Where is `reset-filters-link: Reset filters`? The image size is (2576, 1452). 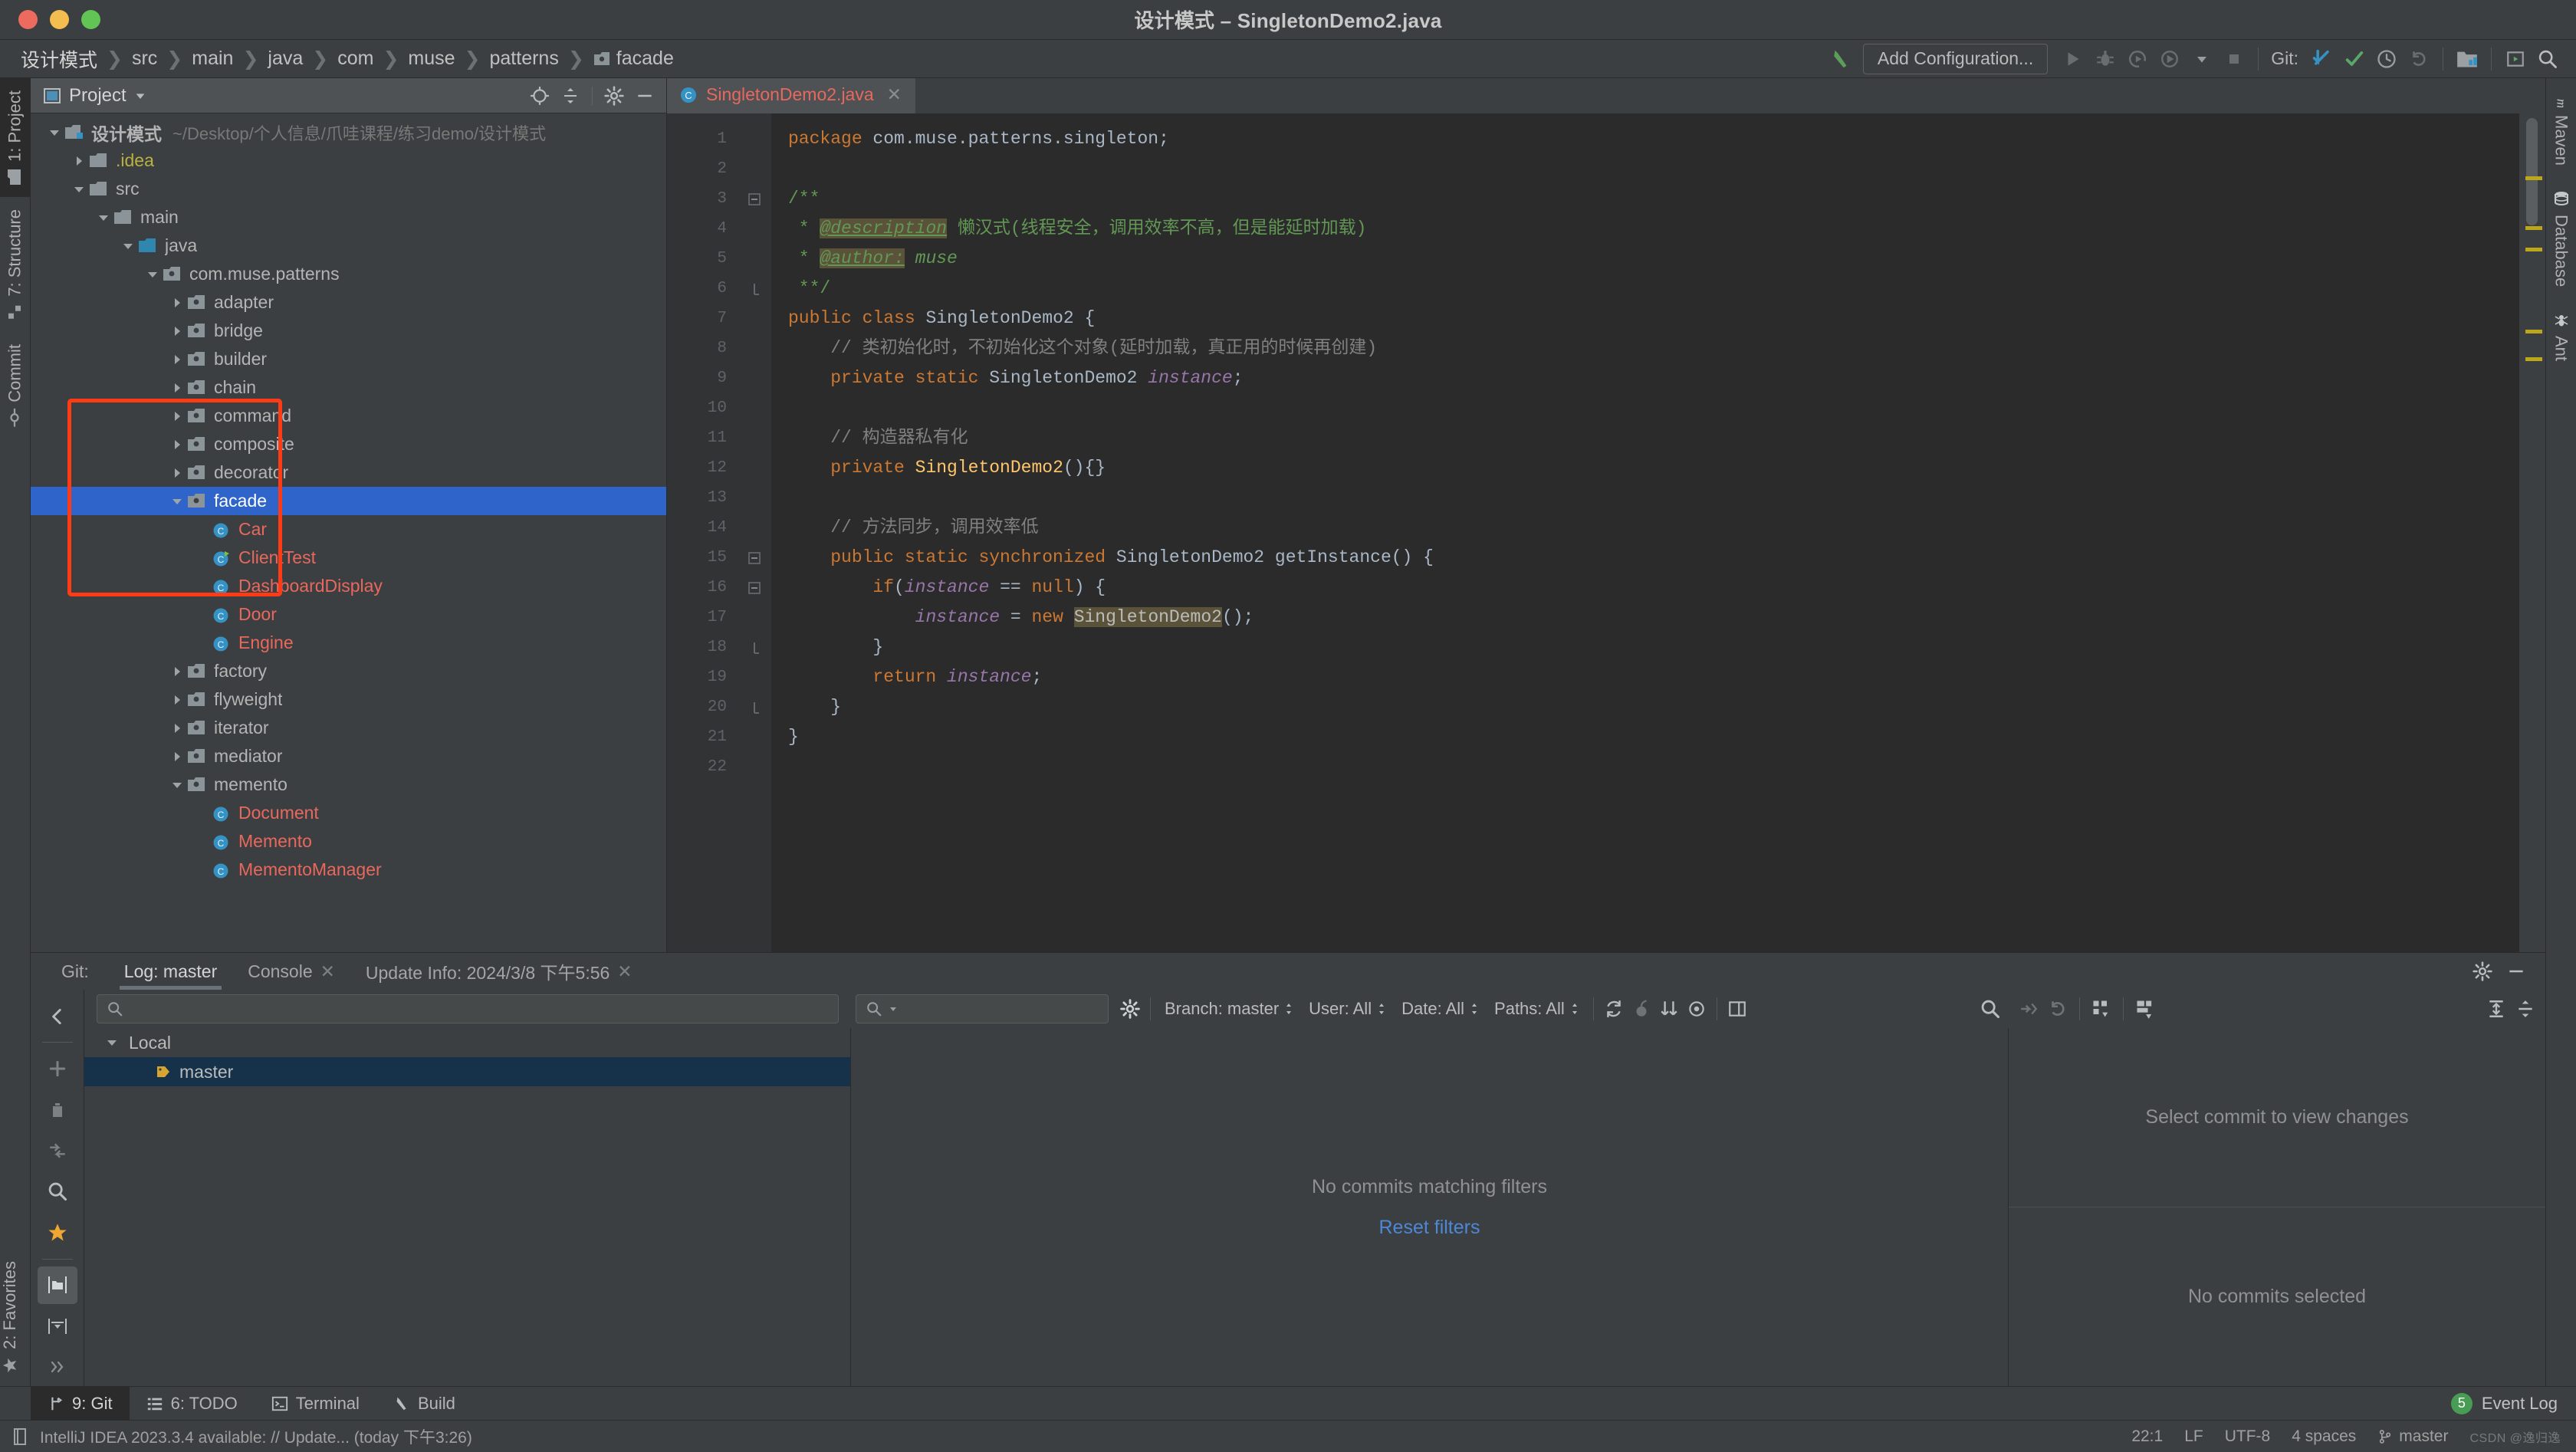 reset-filters-link: Reset filters is located at coordinates (1430, 1228).